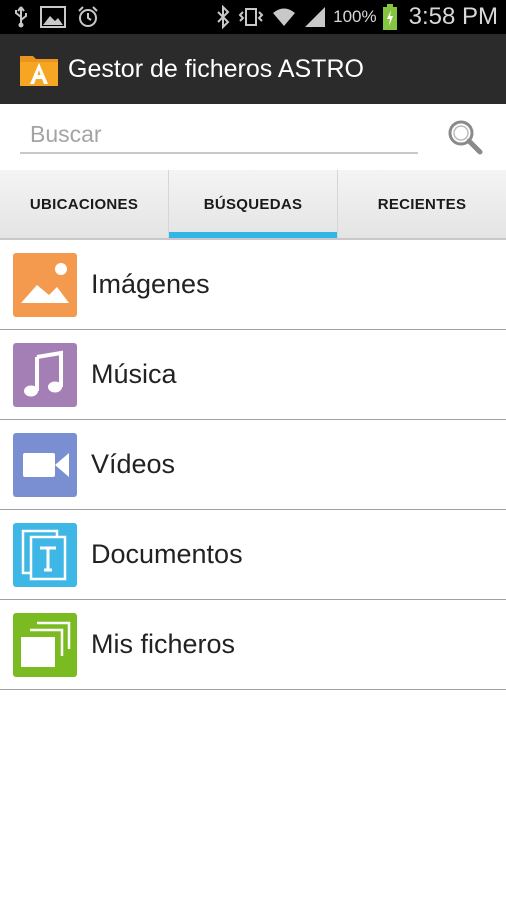 Image resolution: width=506 pixels, height=900 pixels. Describe the element at coordinates (253, 555) in the screenshot. I see `list-item-documents: Documentos` at that location.